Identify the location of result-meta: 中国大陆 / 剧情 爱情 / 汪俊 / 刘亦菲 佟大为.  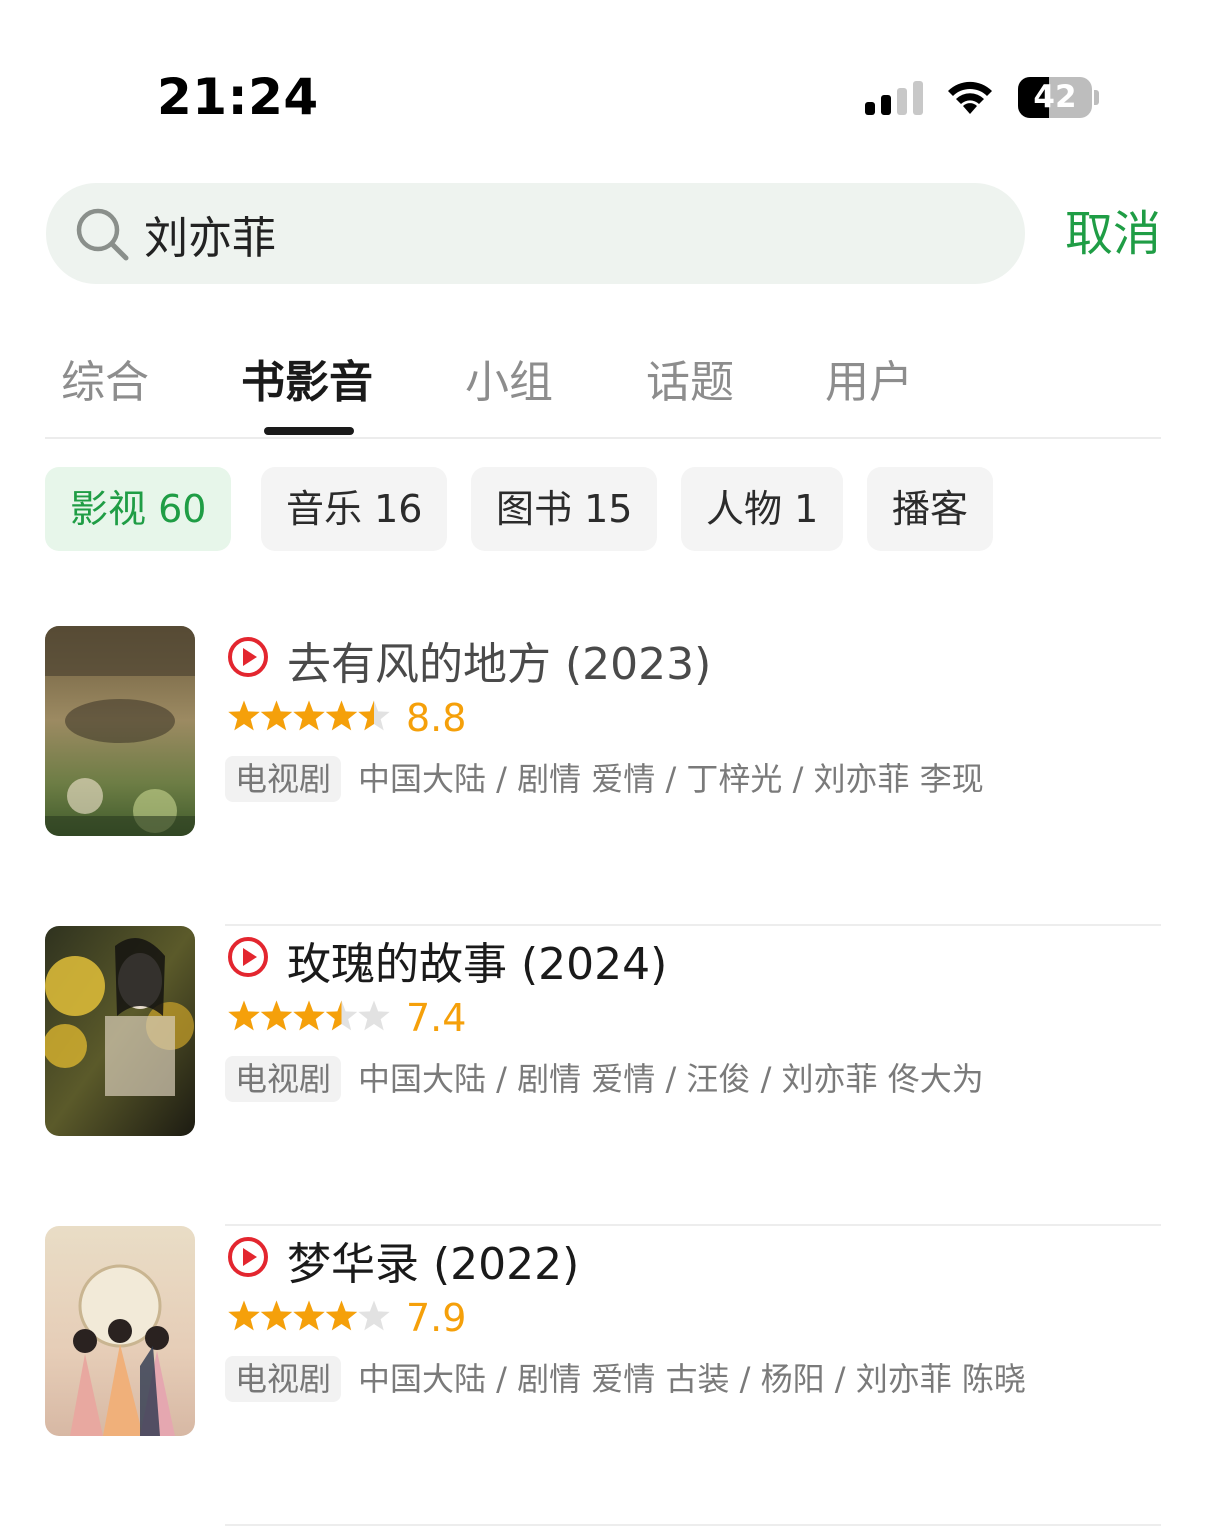
(671, 1079).